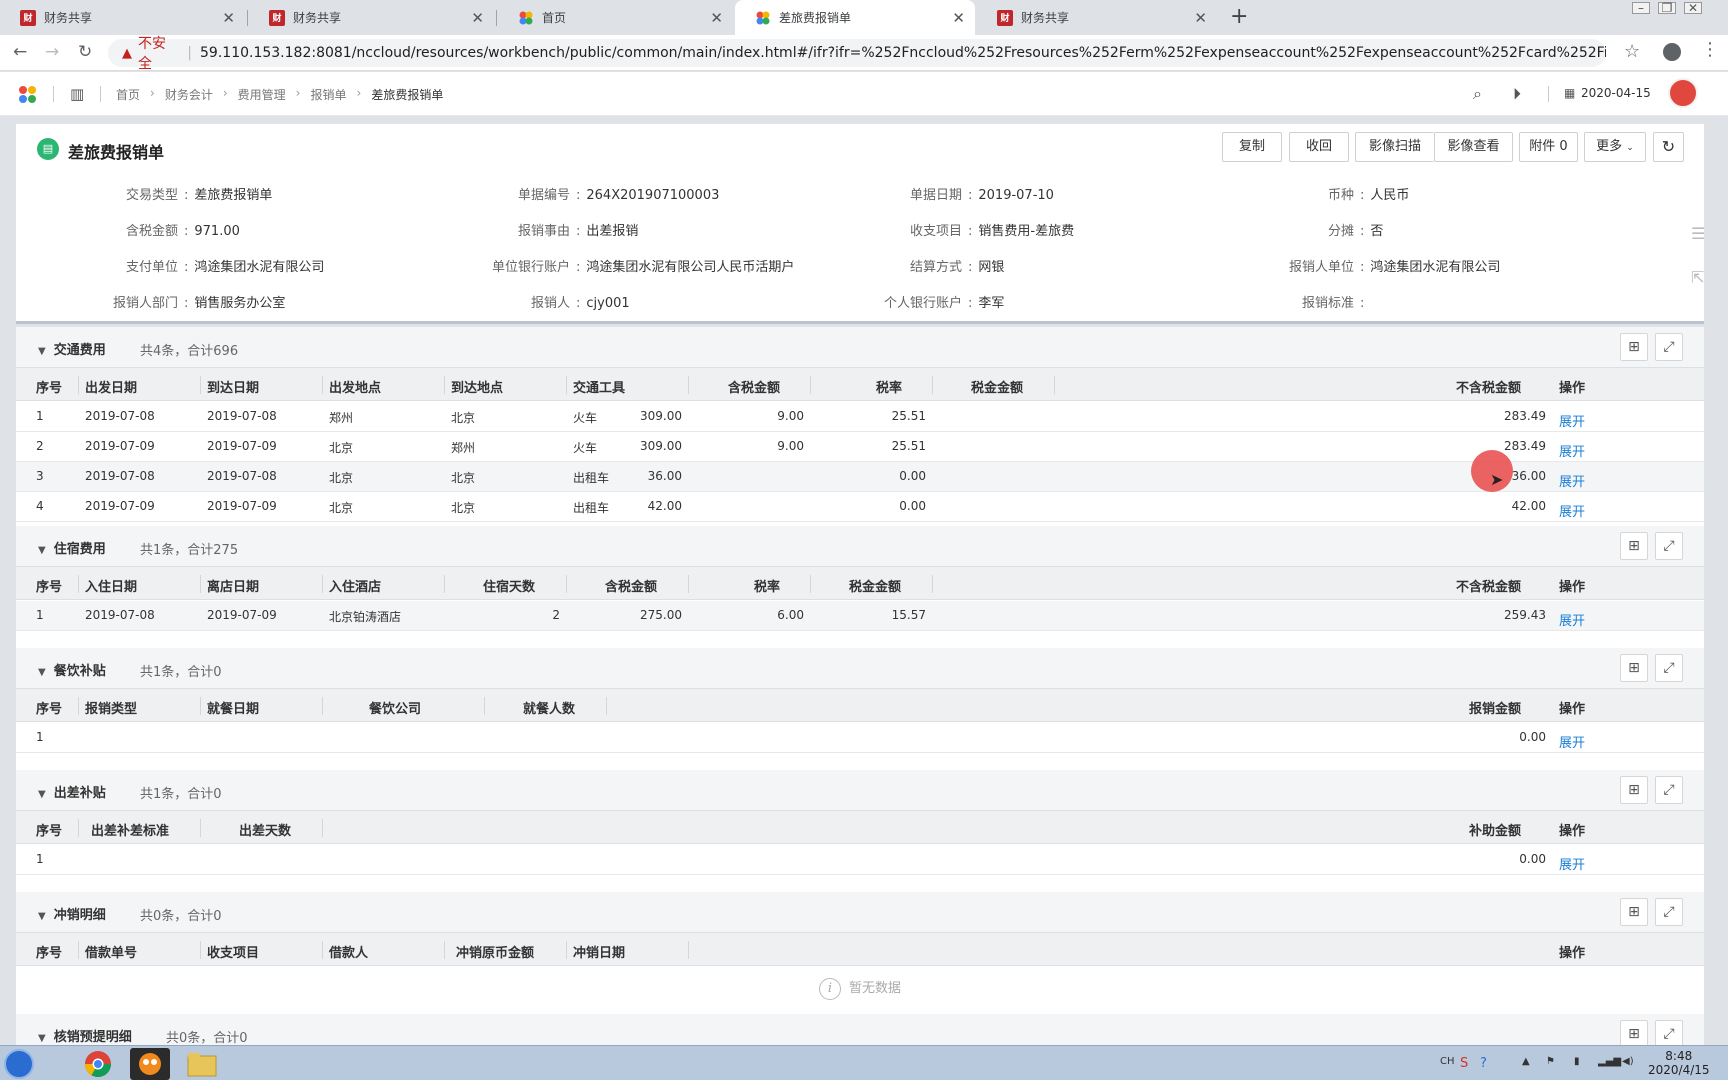 This screenshot has width=1728, height=1080. Describe the element at coordinates (239, 303) in the screenshot. I see `field-value: 销售服务办公室` at that location.